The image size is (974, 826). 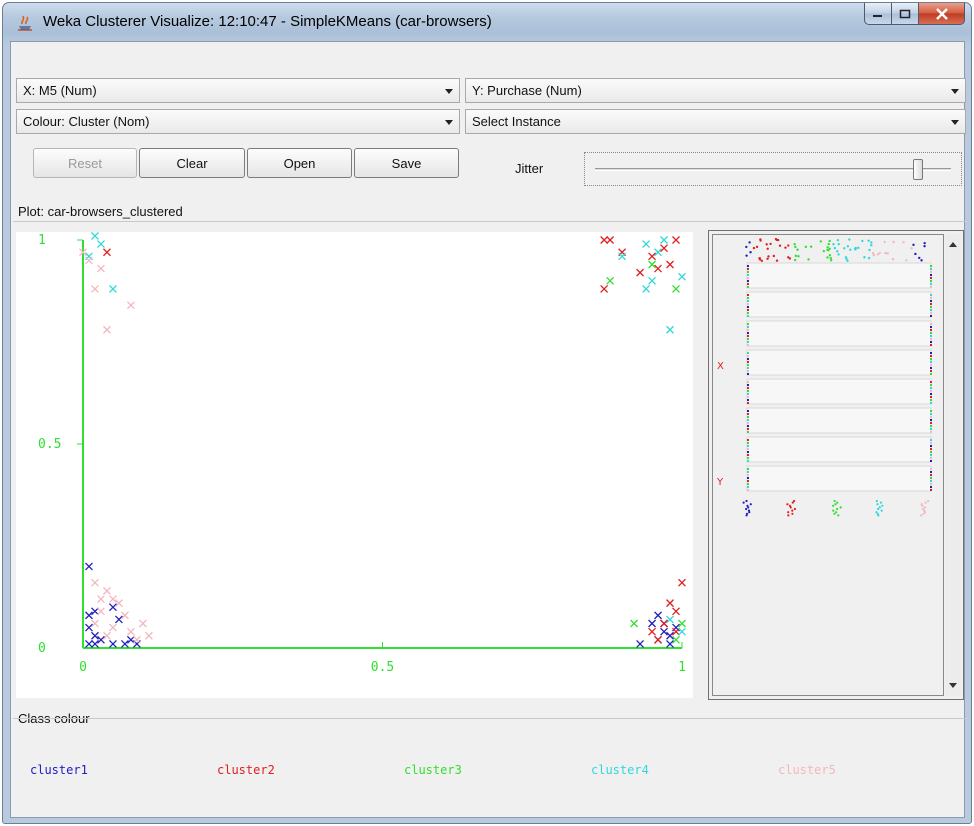 What do you see at coordinates (192, 163) in the screenshot?
I see `clear-button: Clear` at bounding box center [192, 163].